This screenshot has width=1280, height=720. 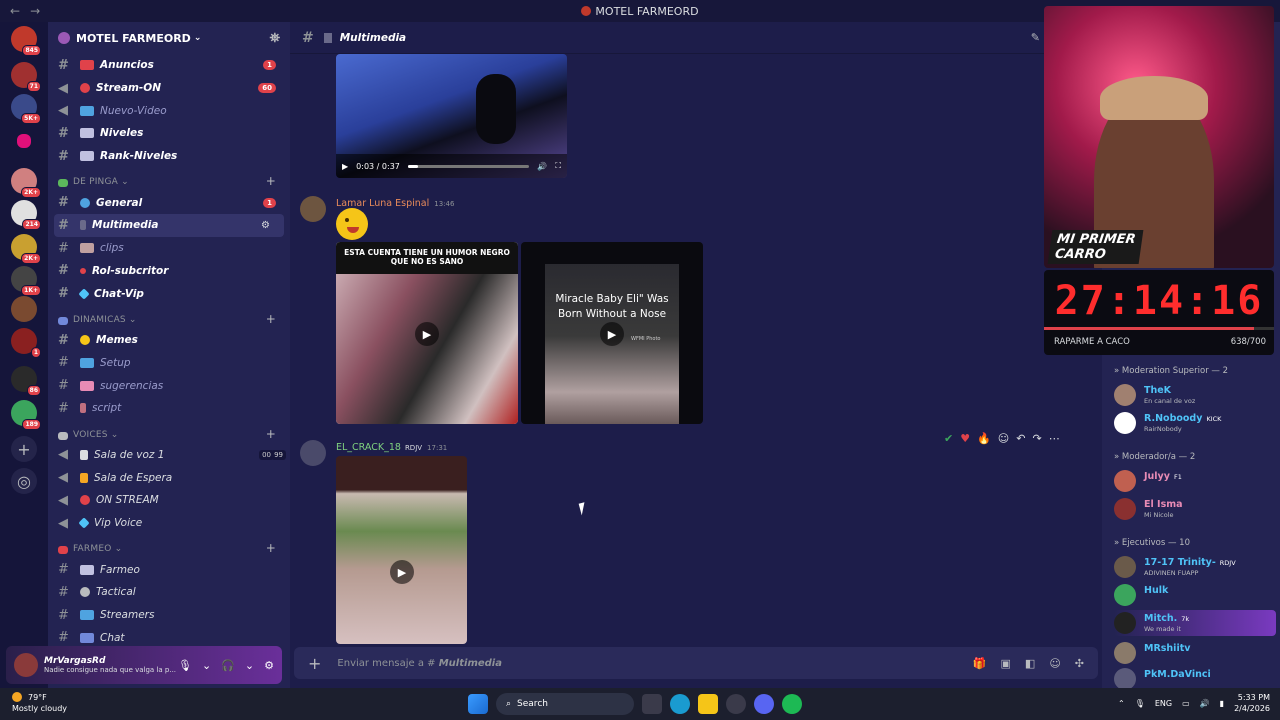 I want to click on gif-icon: ▣, so click(x=1006, y=663).